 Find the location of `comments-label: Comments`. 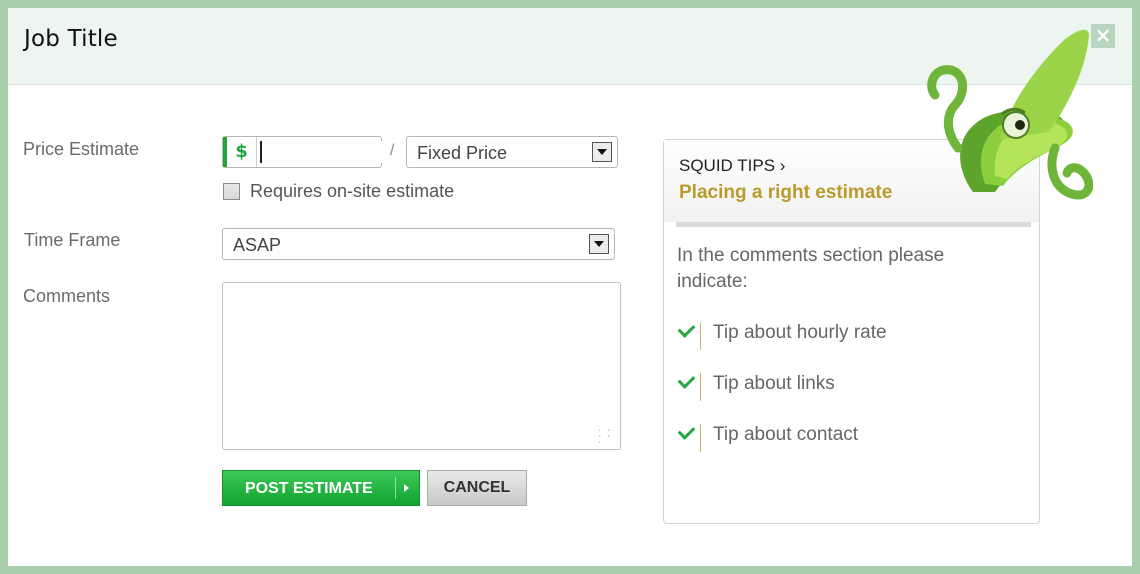

comments-label: Comments is located at coordinates (67, 296).